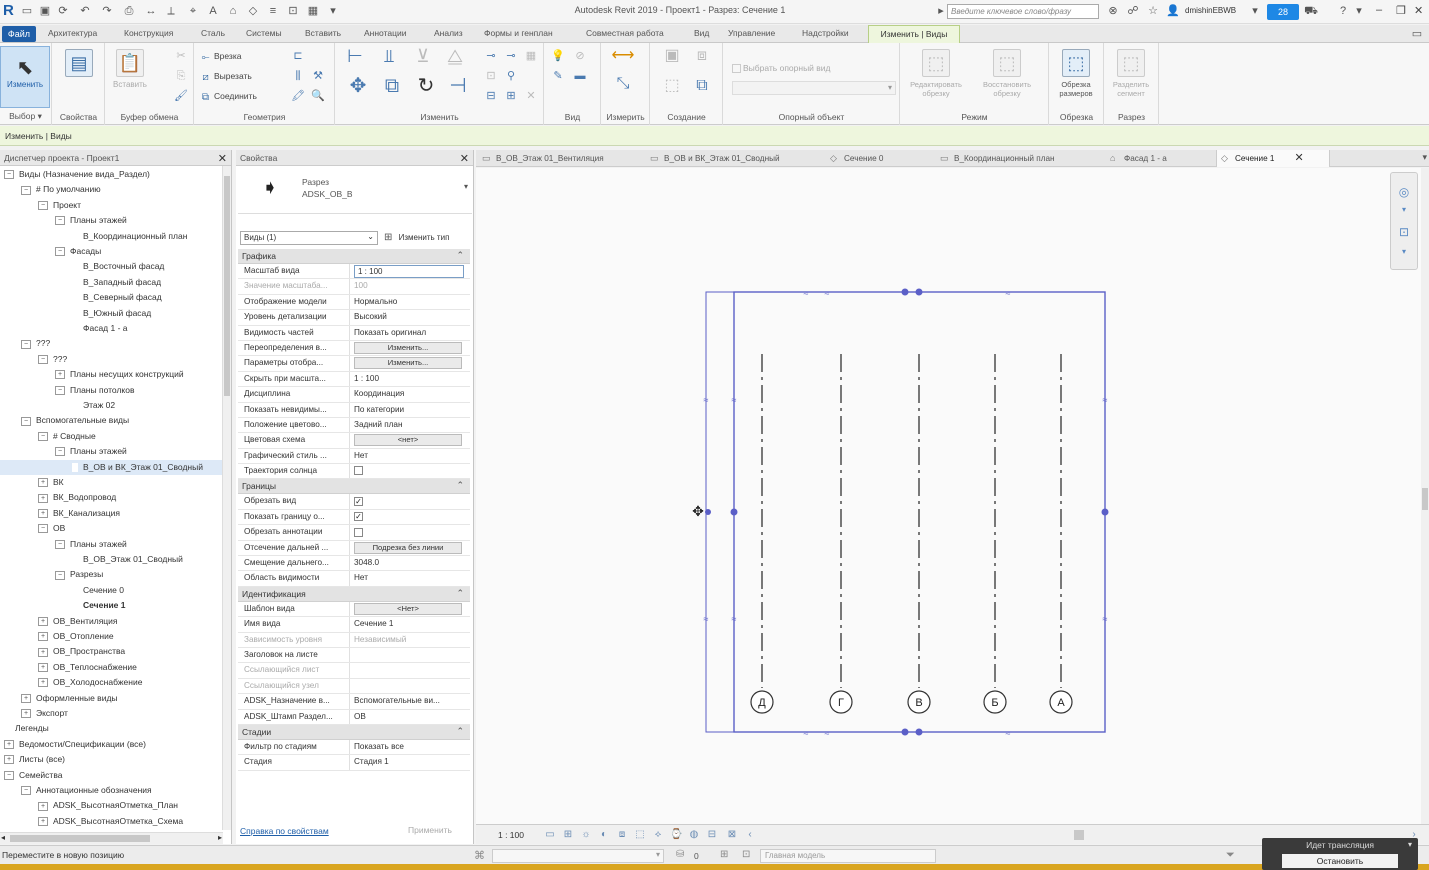 Image resolution: width=1429 pixels, height=870 pixels. Describe the element at coordinates (409, 762) in the screenshot. I see `property-value: Стадия 1` at that location.